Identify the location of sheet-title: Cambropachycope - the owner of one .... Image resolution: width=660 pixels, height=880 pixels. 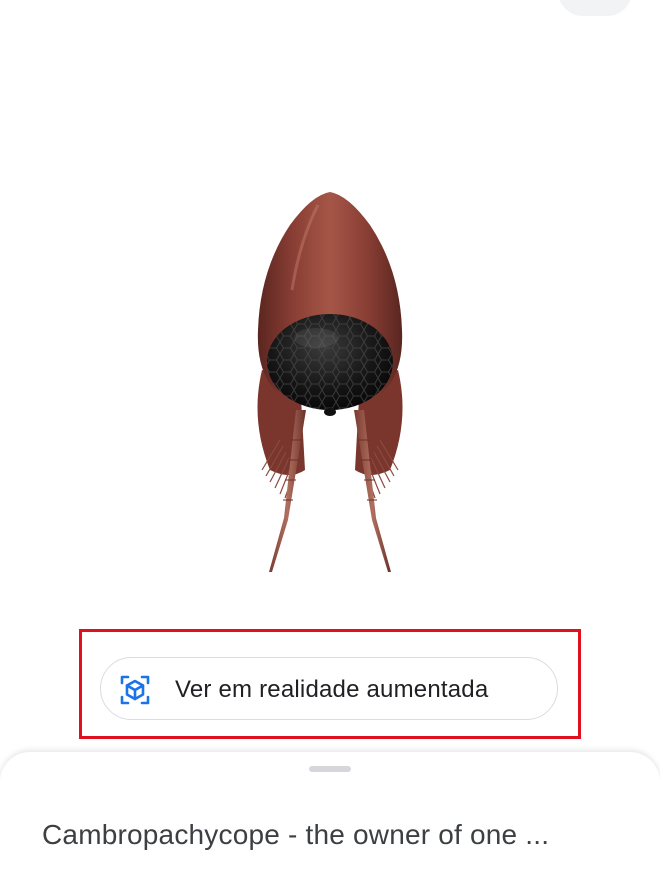
(295, 835).